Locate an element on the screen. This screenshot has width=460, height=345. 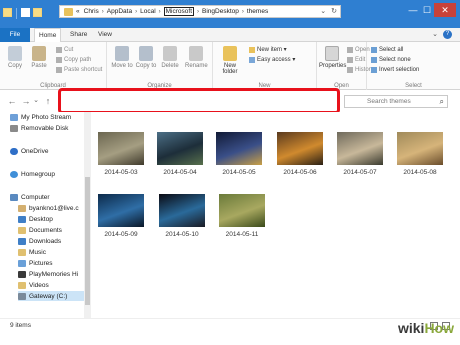
copy-icon is located at coordinates (15, 53).